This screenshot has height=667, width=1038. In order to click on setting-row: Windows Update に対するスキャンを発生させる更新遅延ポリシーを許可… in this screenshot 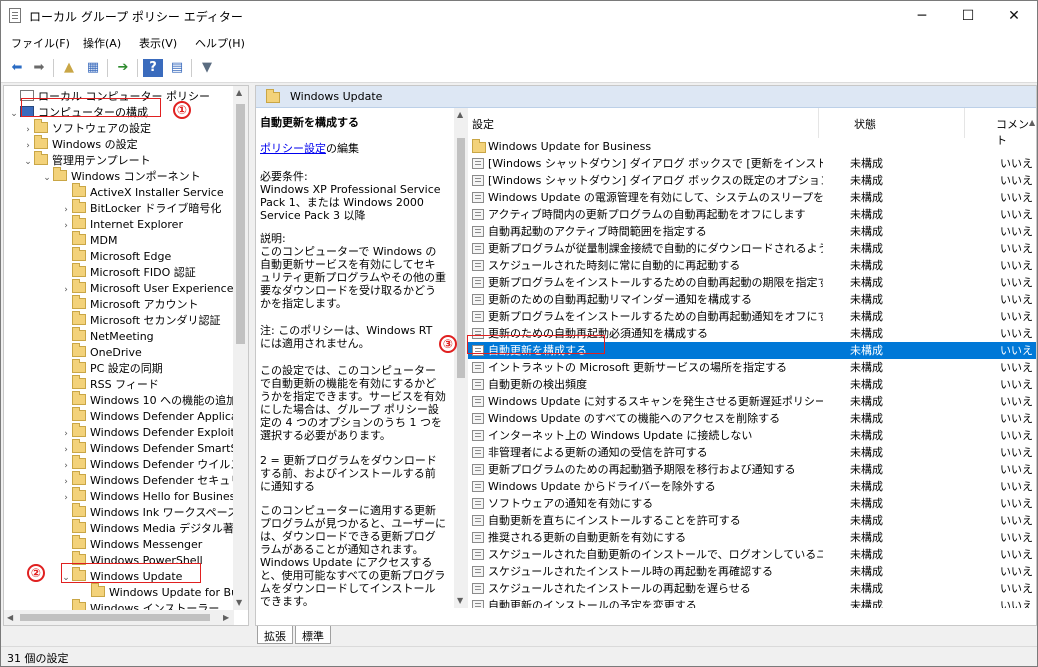, I will do `click(752, 401)`.